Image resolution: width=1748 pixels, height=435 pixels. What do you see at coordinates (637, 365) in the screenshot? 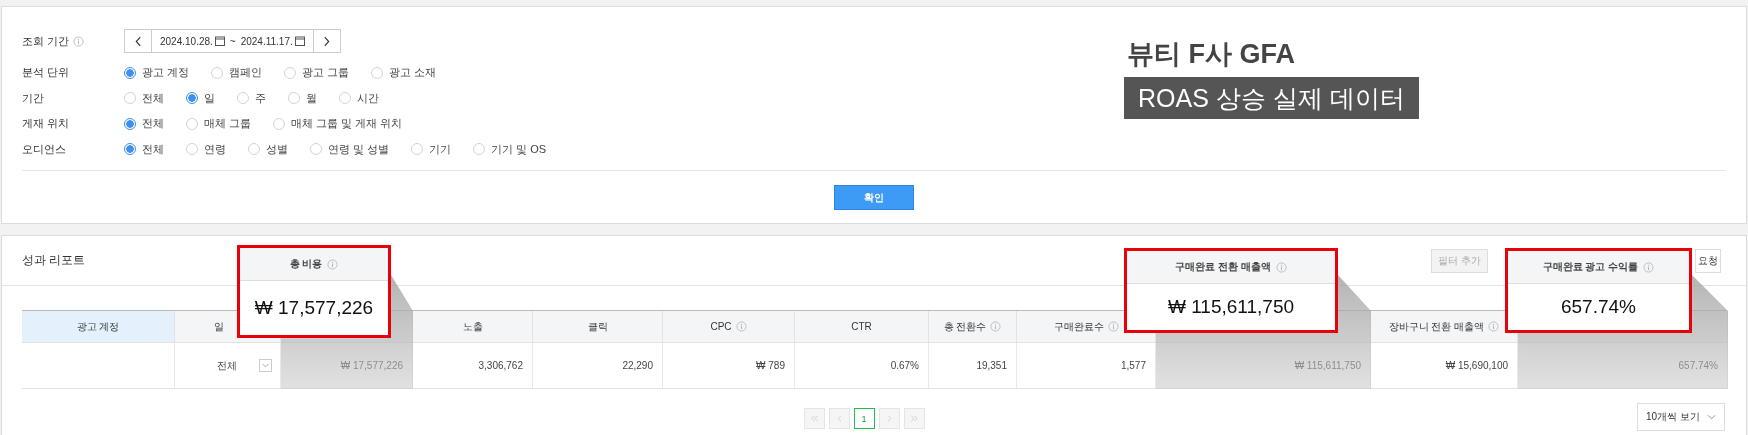
I see `table-cell: 22,290` at bounding box center [637, 365].